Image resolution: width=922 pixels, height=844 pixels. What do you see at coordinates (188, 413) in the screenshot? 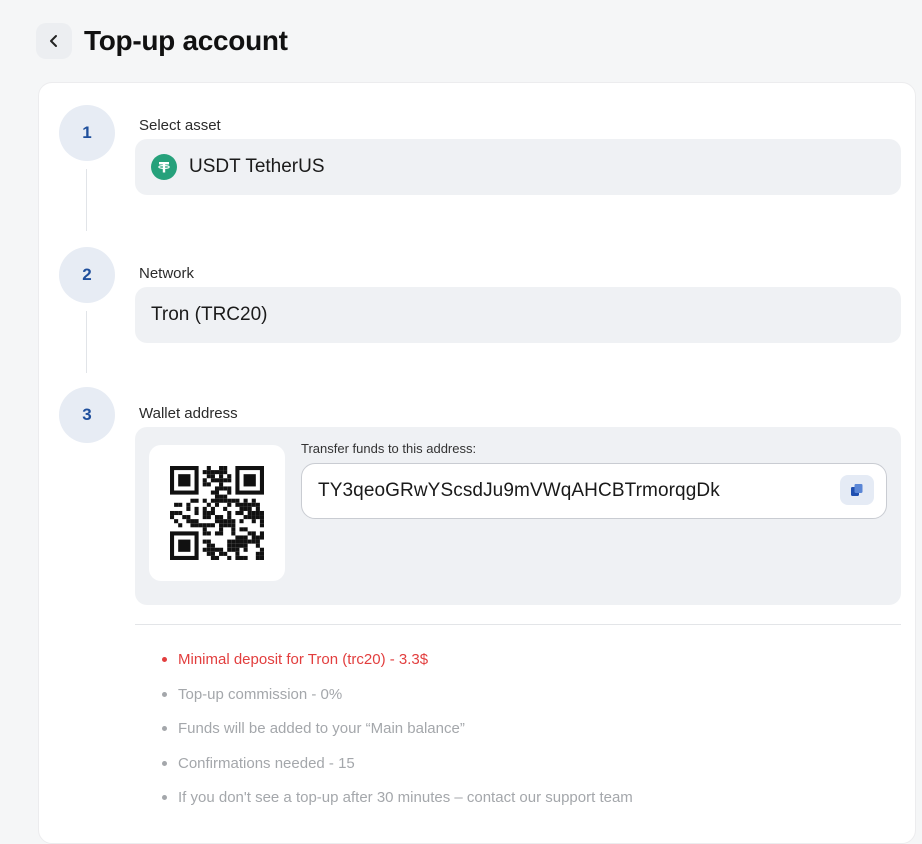
I see `wallet-label: Wallet address` at bounding box center [188, 413].